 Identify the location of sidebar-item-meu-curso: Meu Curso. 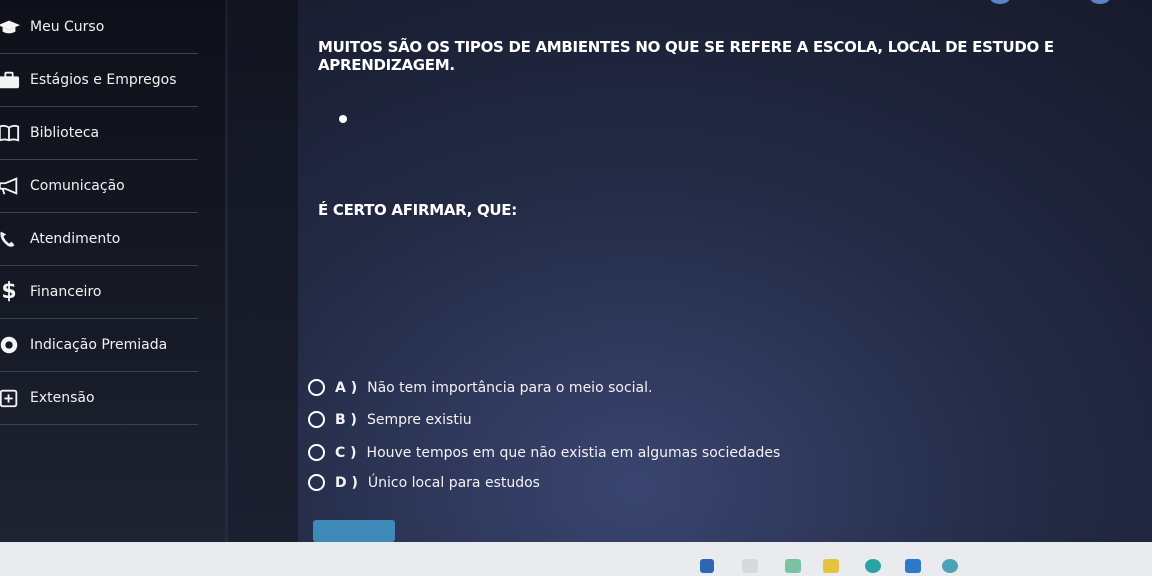
(99, 27).